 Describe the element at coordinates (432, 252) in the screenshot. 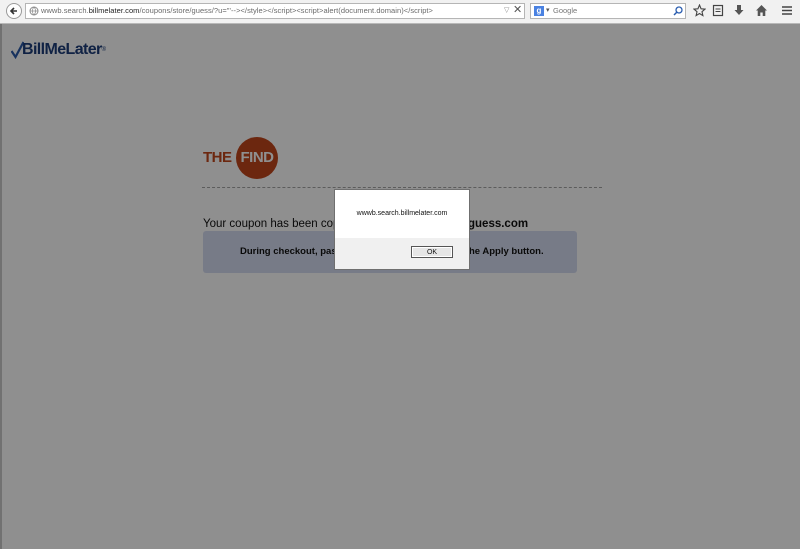

I see `ok-button: OK` at that location.